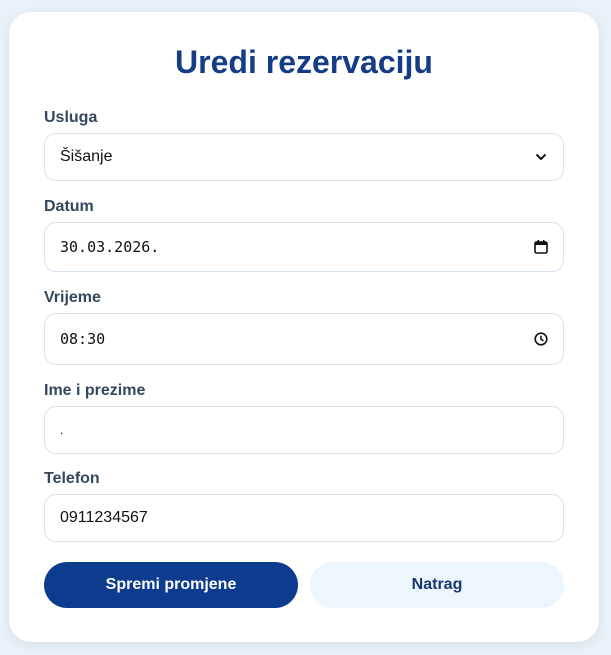  What do you see at coordinates (304, 62) in the screenshot?
I see `page-title: Uredi rezervaciju` at bounding box center [304, 62].